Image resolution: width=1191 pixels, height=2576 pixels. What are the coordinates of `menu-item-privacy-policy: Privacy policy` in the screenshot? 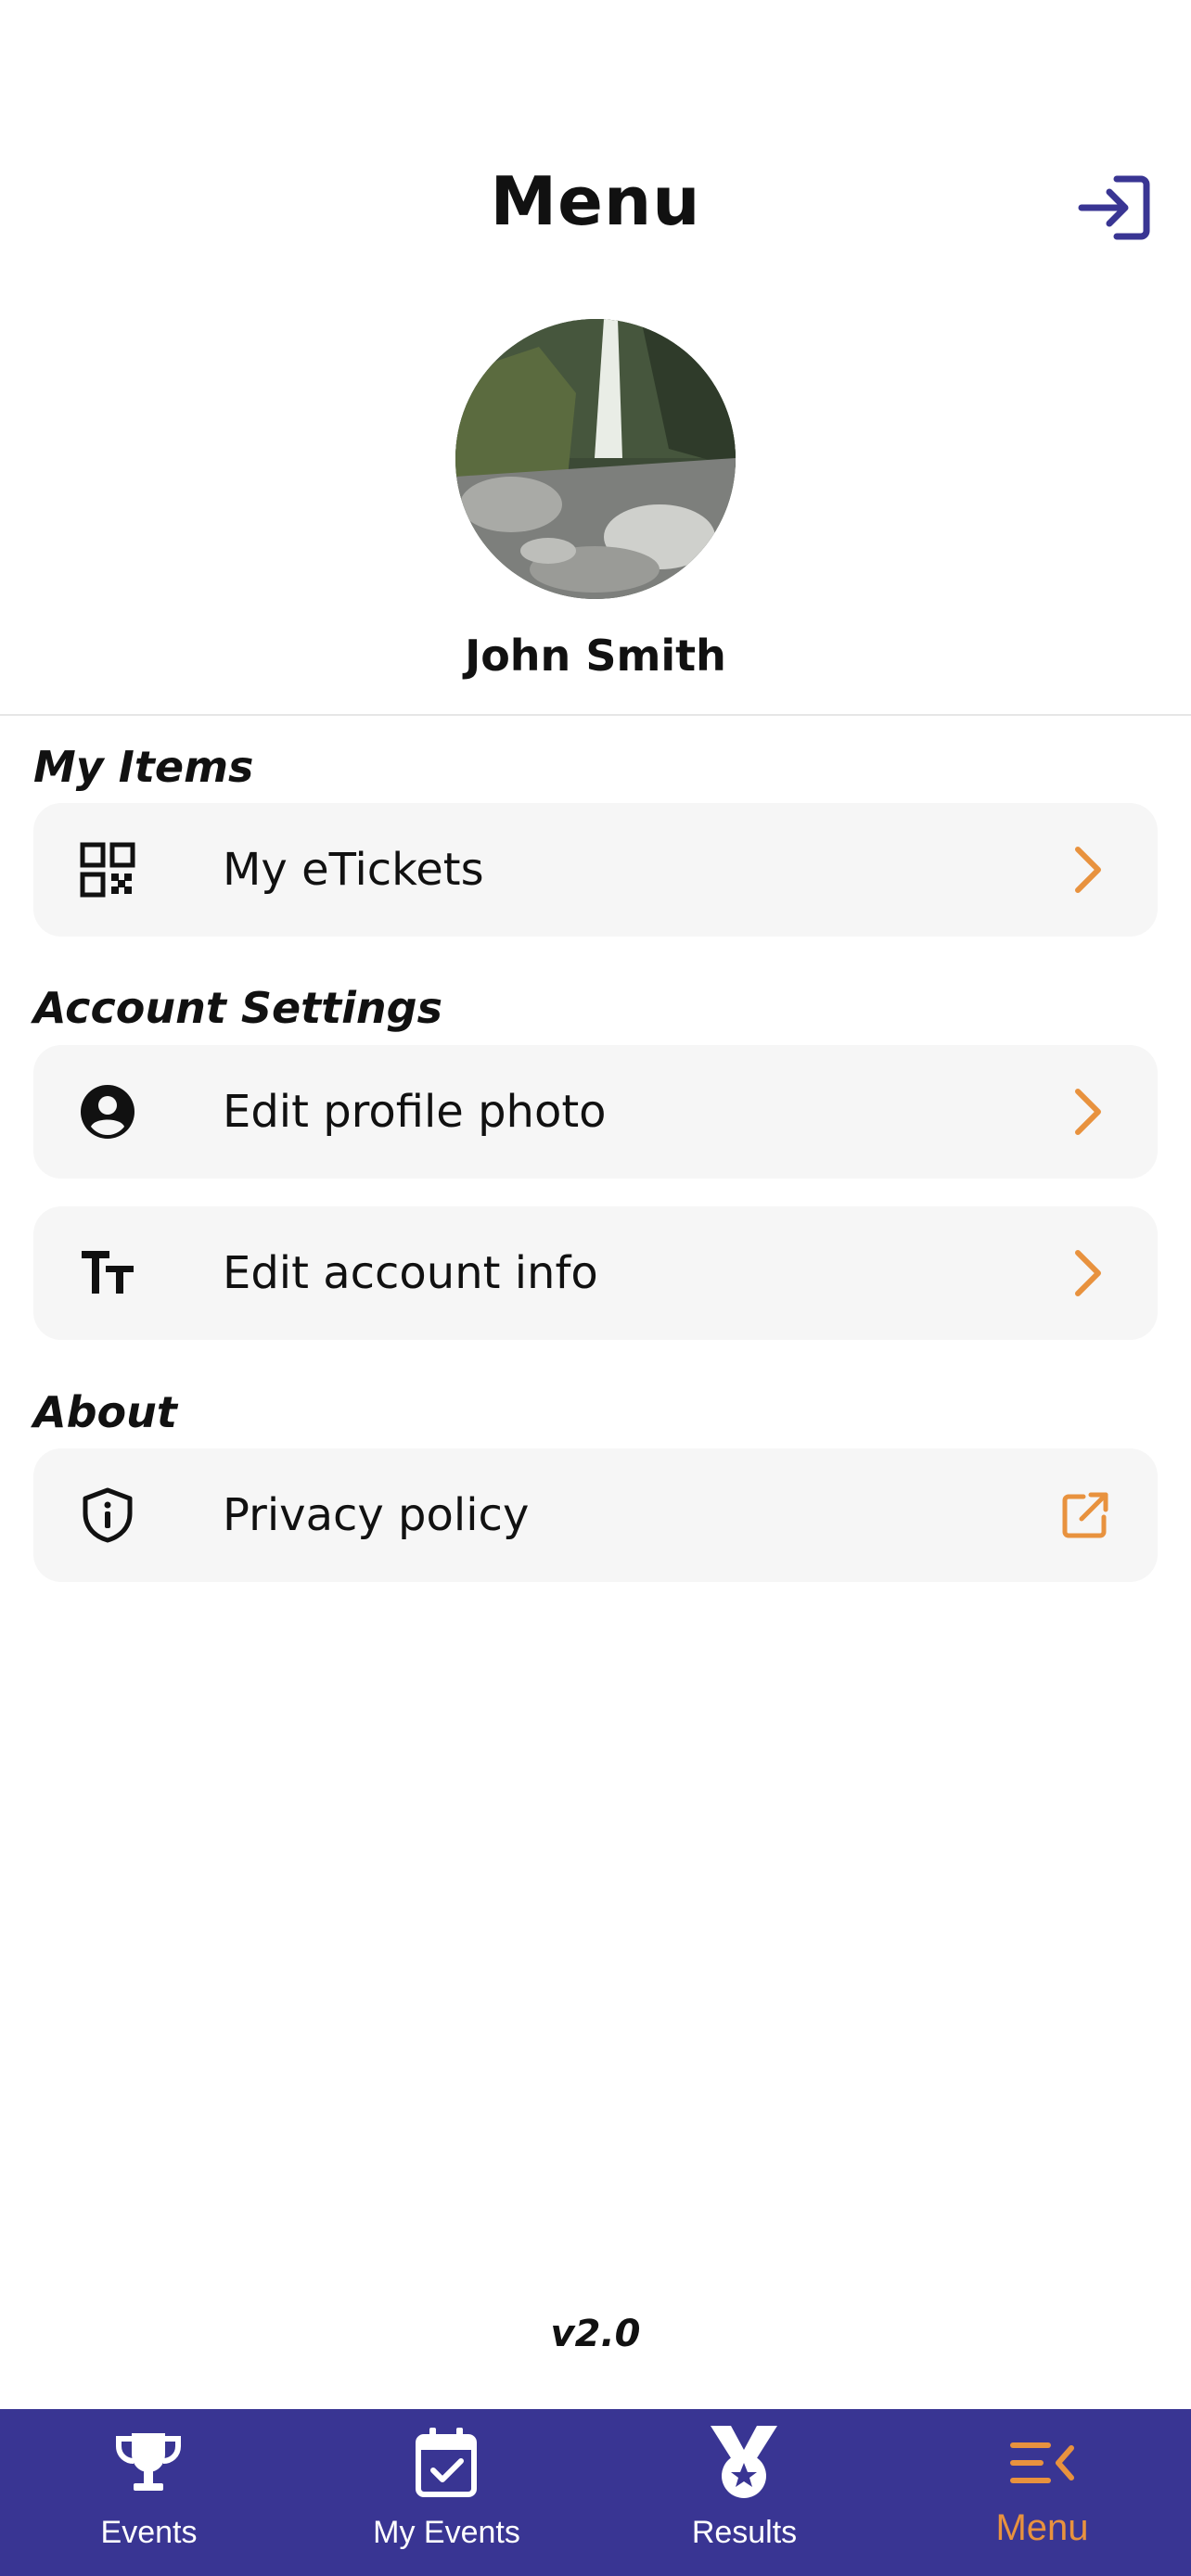 It's located at (595, 1515).